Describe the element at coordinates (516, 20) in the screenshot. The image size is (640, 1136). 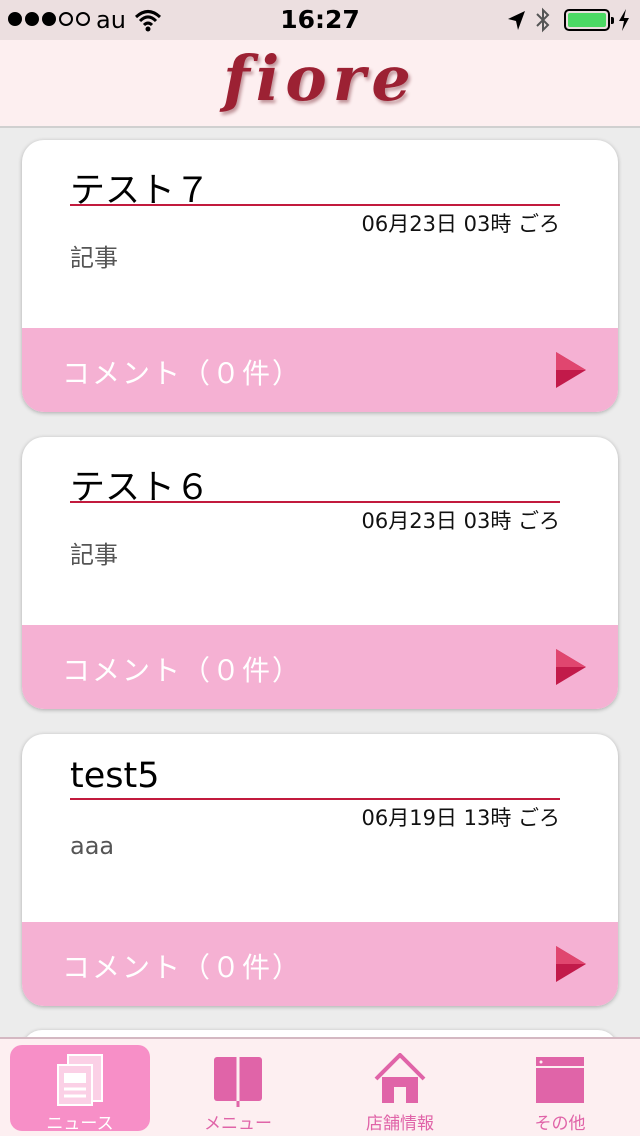
I see `location-arrow-icon` at that location.